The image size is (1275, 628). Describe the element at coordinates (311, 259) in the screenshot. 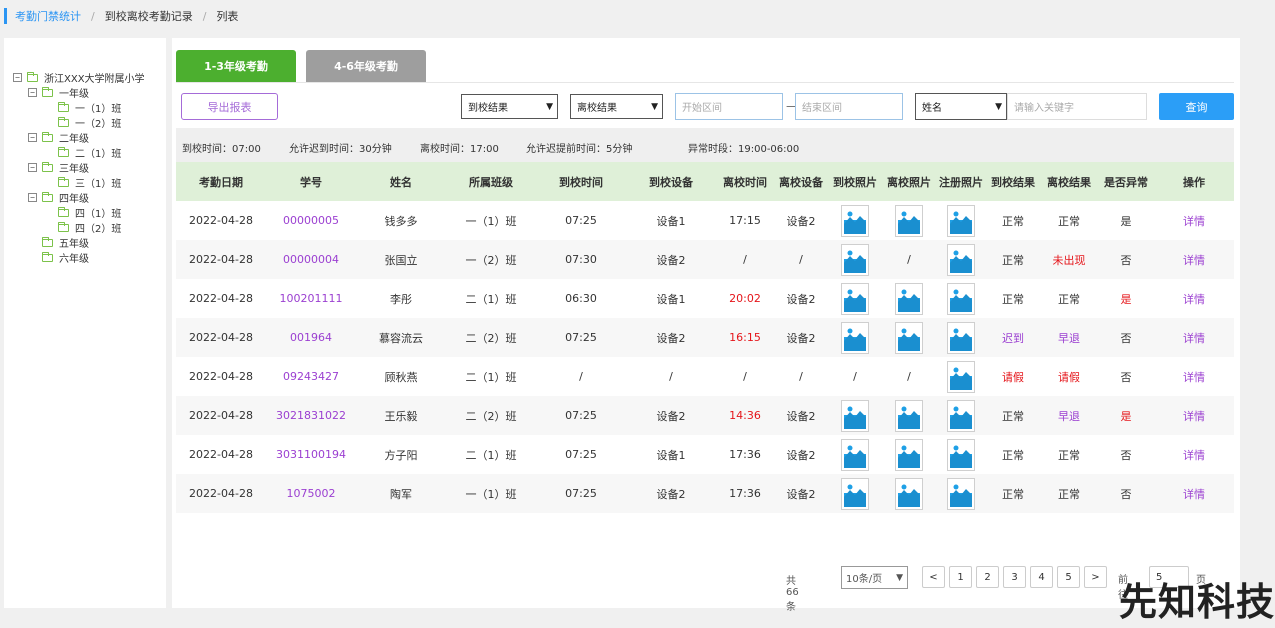

I see `student-id-link: 00000004` at that location.